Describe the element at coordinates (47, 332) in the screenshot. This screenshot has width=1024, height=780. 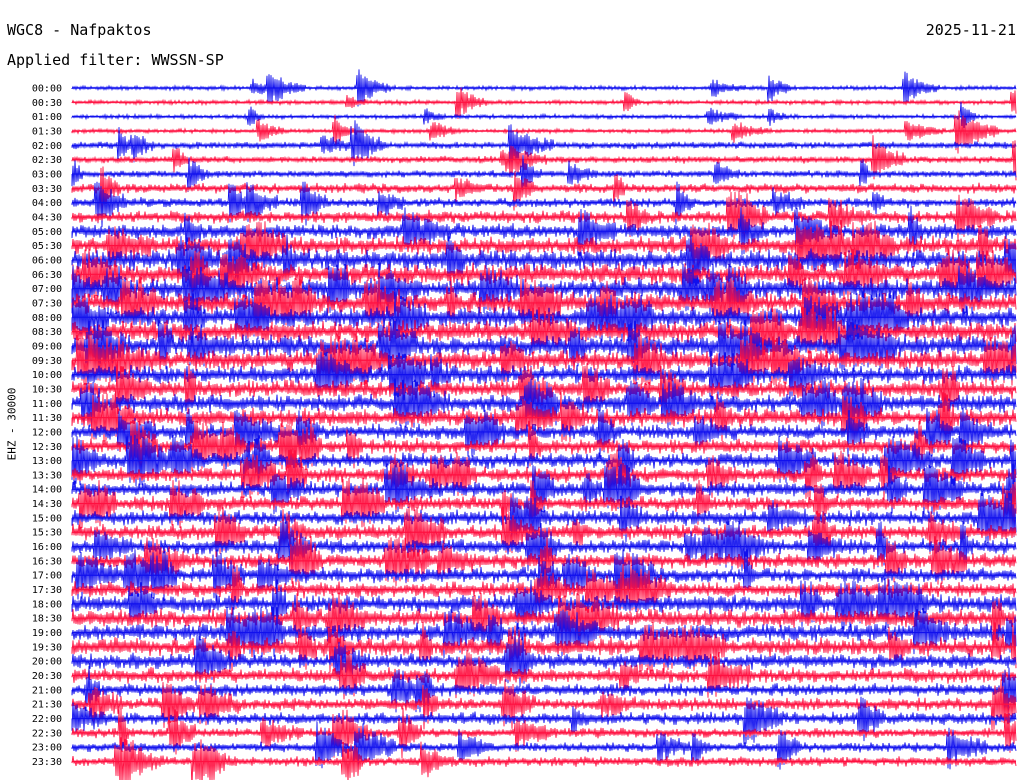
I see `time-tick-label: 08:30` at that location.